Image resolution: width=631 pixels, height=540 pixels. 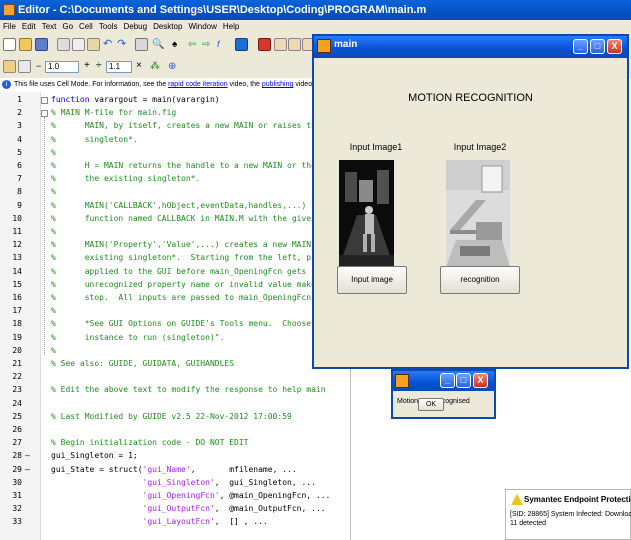 I want to click on breakpoint-icon, so click(x=264, y=44).